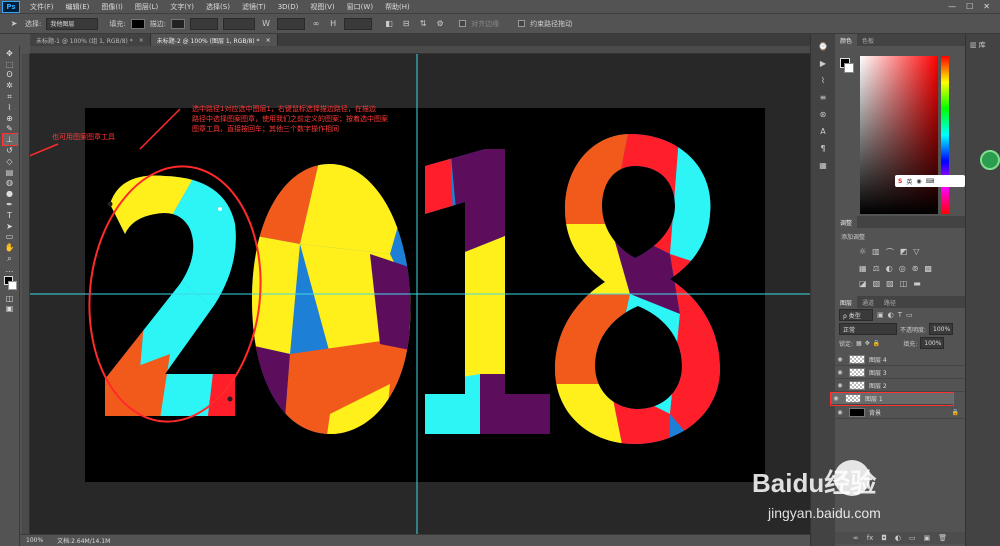 Image resolution: width=1000 pixels, height=546 pixels. I want to click on posterize-icon: ▧, so click(877, 283).